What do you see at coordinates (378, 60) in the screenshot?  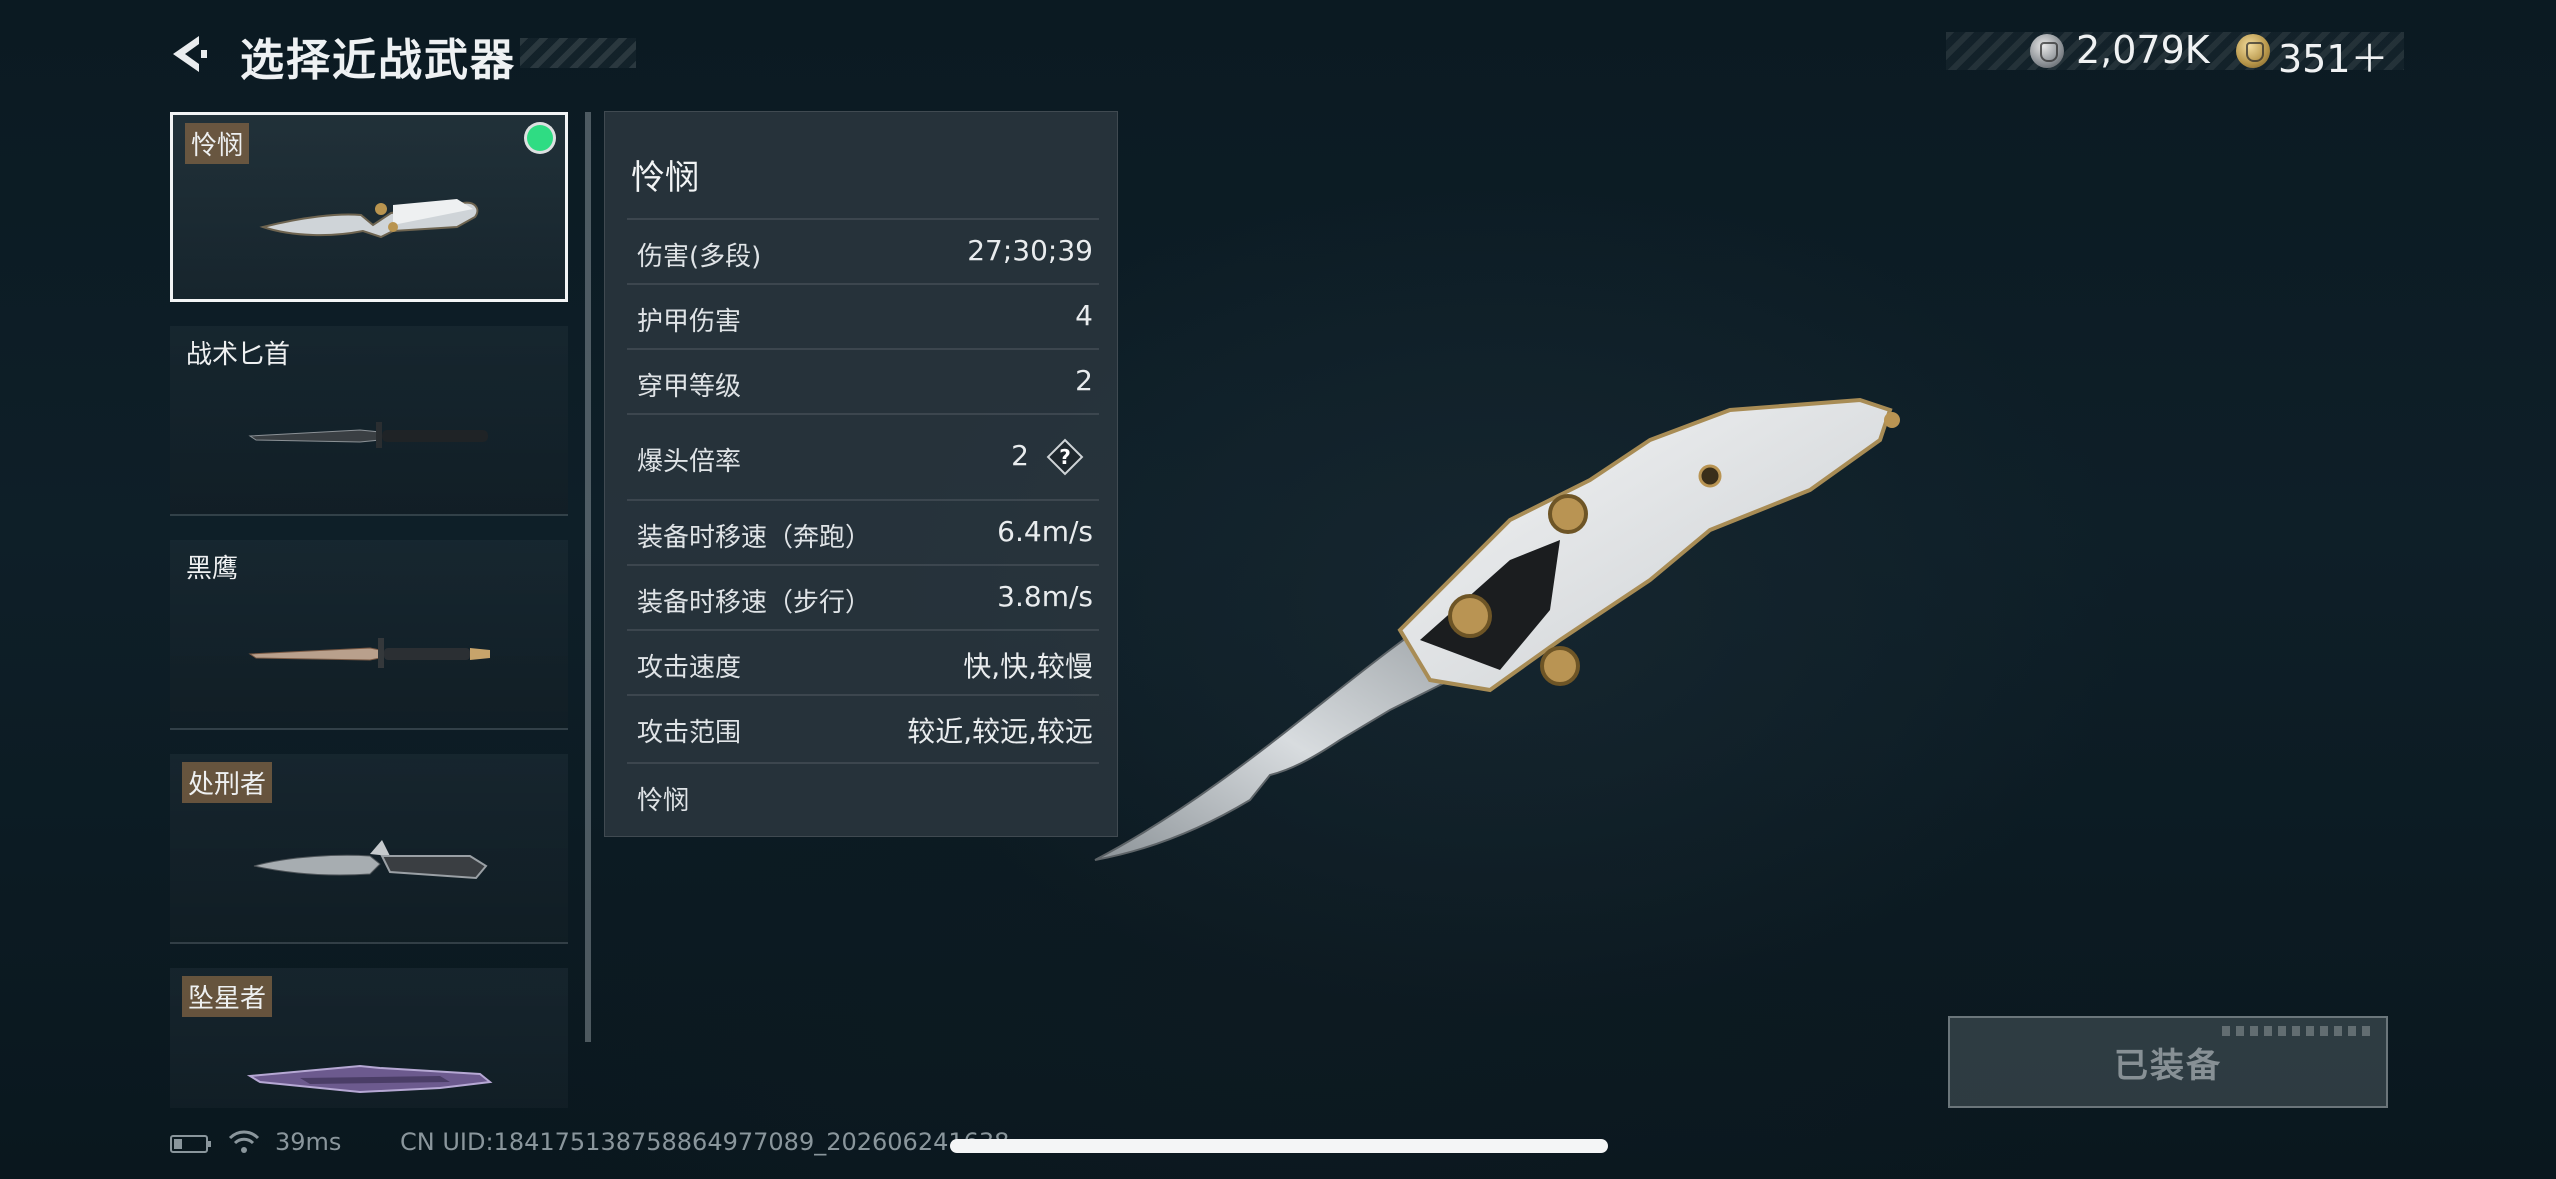 I see `page-title: 选择近战武器` at bounding box center [378, 60].